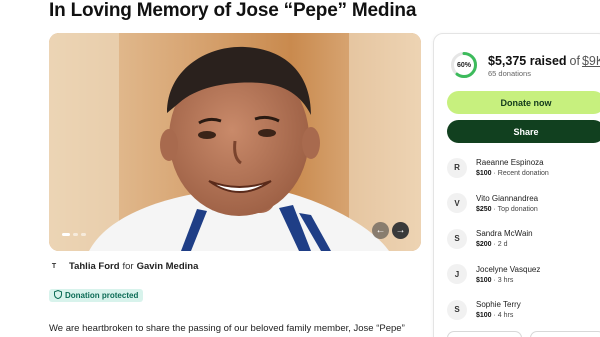 The width and height of the screenshot is (600, 337). What do you see at coordinates (565, 334) in the screenshot?
I see `see-top-button` at bounding box center [565, 334].